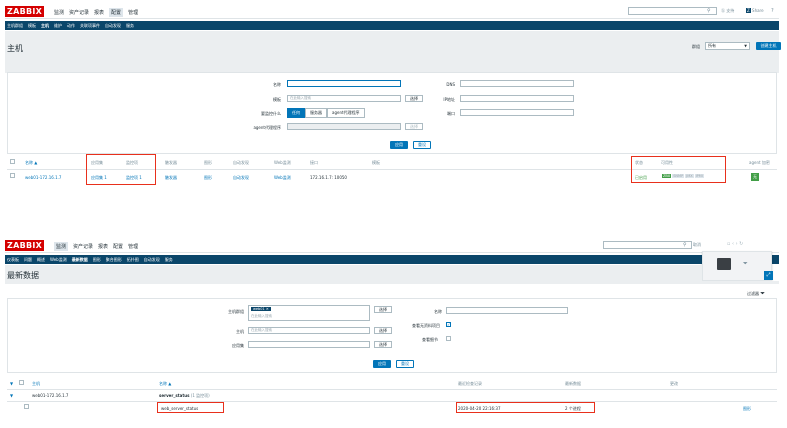 This screenshot has width=787, height=428. Describe the element at coordinates (83, 246) in the screenshot. I see `menu-inventory-2: 资产记录` at that location.